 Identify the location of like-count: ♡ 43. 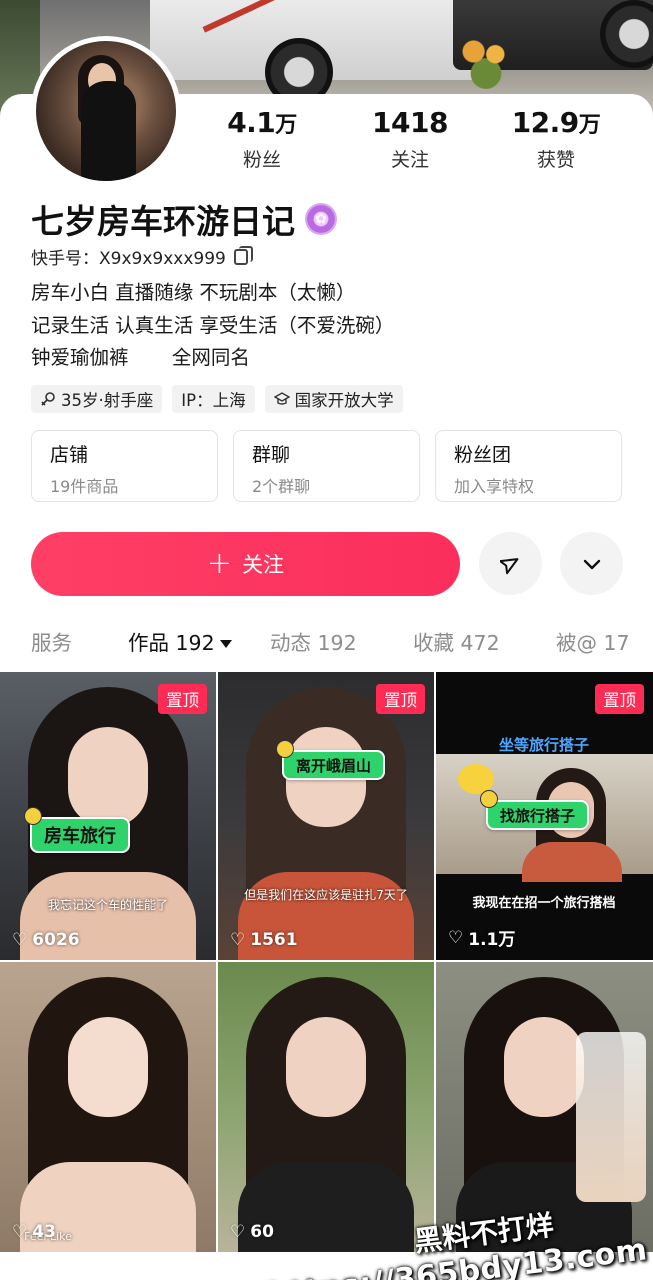
(34, 1232).